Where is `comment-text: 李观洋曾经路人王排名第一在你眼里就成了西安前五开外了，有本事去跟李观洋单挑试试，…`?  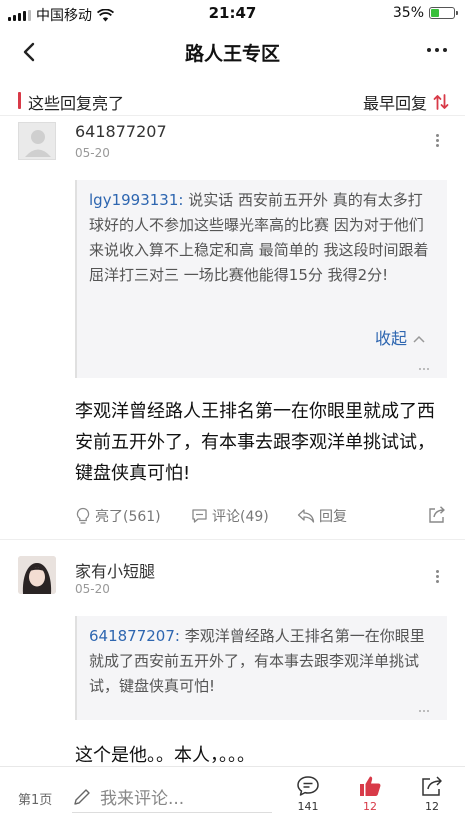
comment-text: 李观洋曾经路人王排名第一在你眼里就成了西安前五开外了，有本事去跟李观洋单挑试试，… is located at coordinates (255, 442).